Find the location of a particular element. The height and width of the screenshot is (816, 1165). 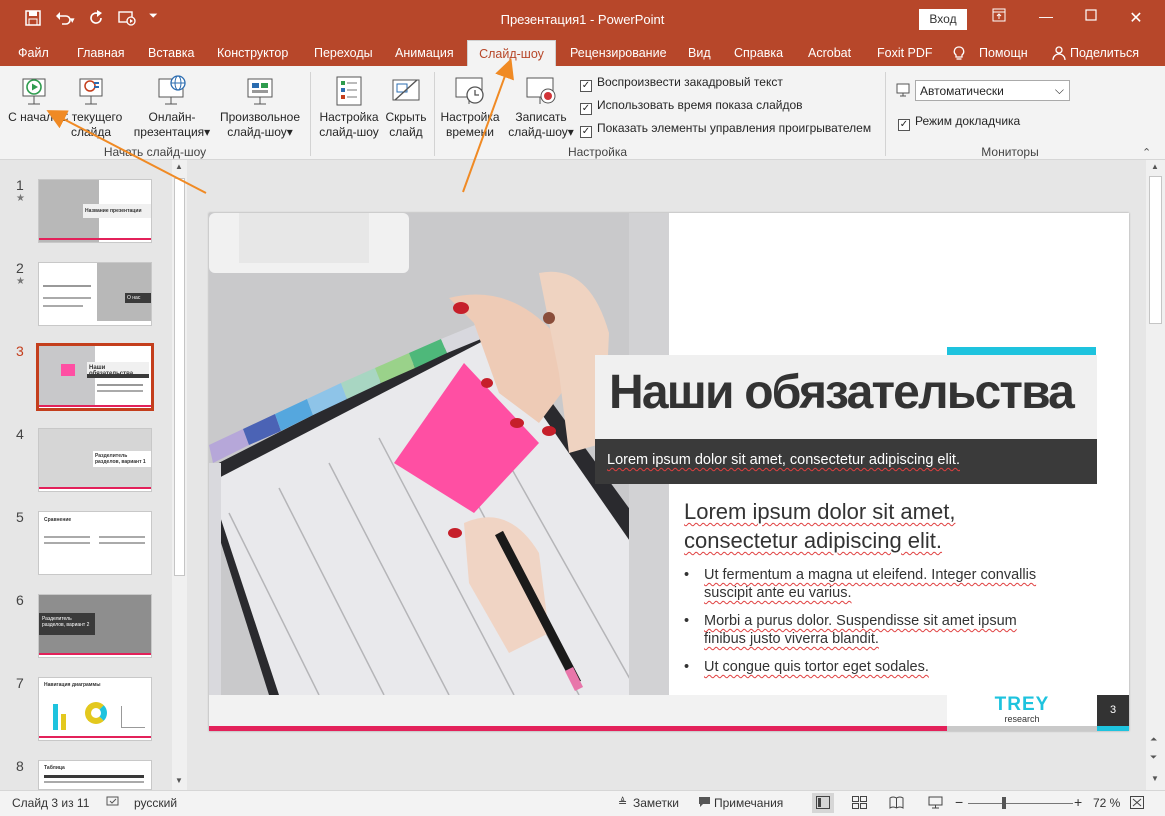

tab-acrobat: Acrobat is located at coordinates (829, 53).